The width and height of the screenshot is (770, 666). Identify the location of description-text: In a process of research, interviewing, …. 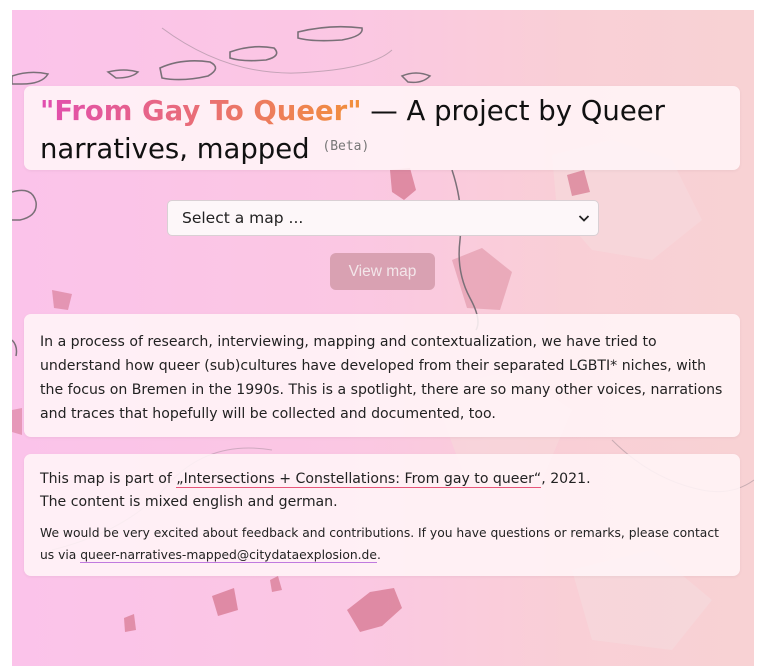
(381, 378).